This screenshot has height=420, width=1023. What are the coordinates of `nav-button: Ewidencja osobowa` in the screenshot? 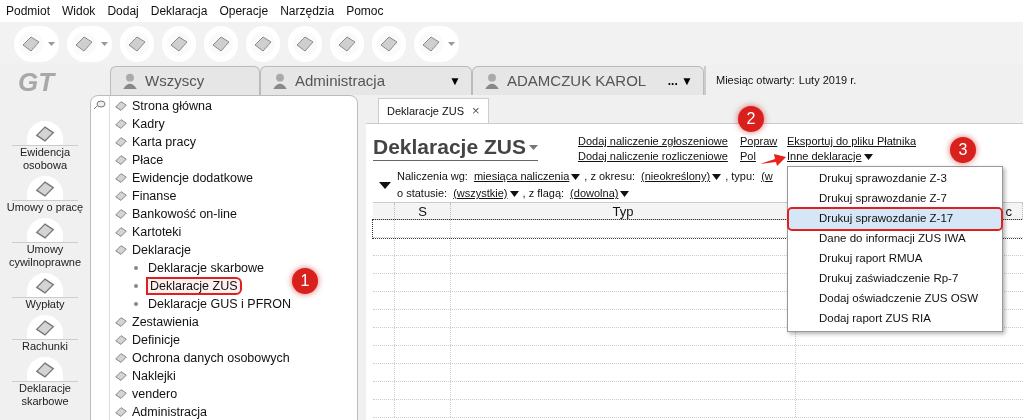 It's located at (45, 146).